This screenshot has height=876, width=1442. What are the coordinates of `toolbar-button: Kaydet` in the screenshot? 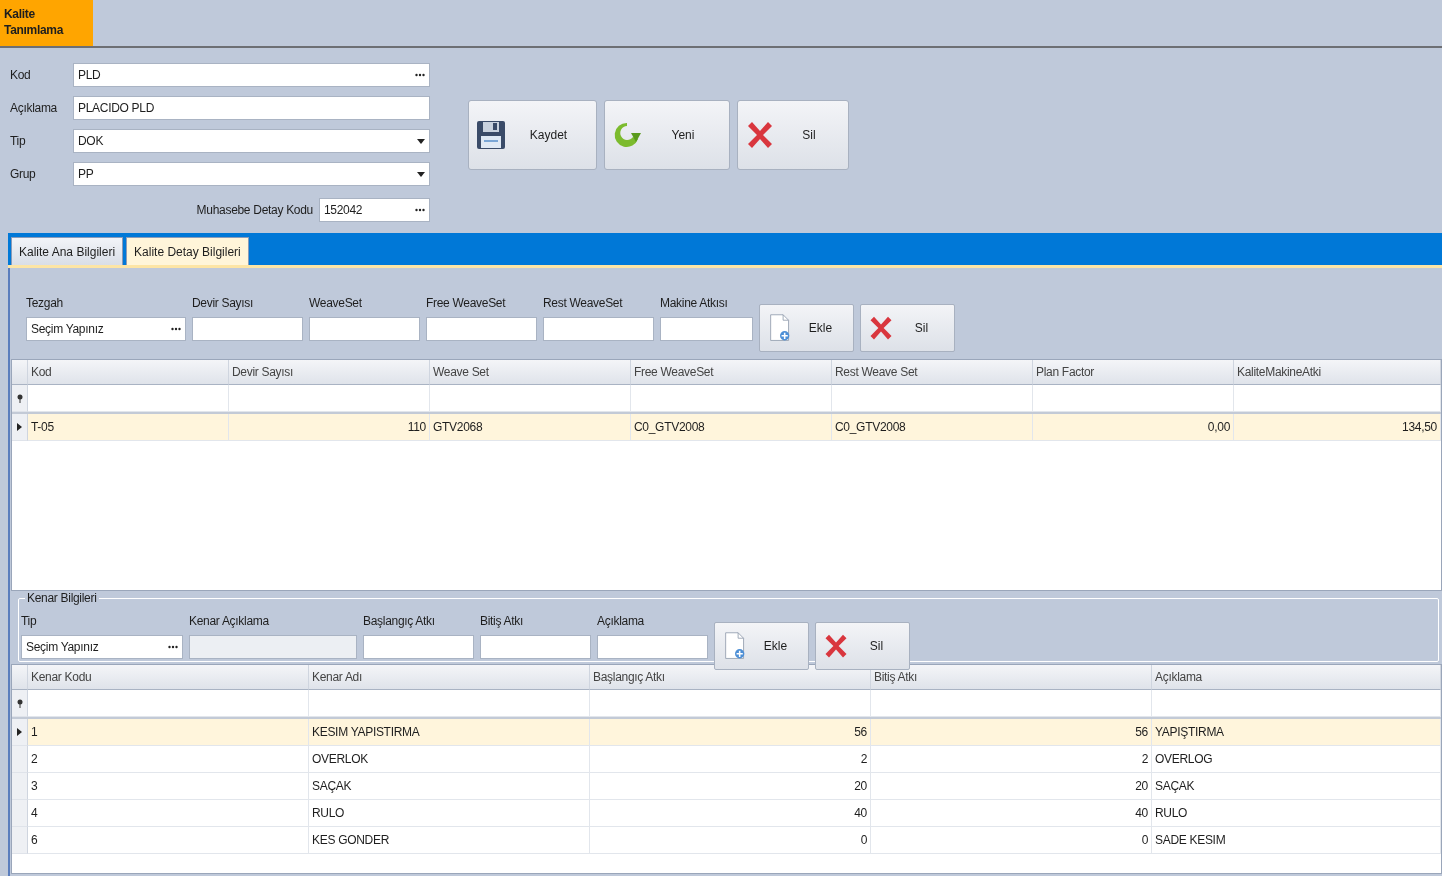 It's located at (532, 135).